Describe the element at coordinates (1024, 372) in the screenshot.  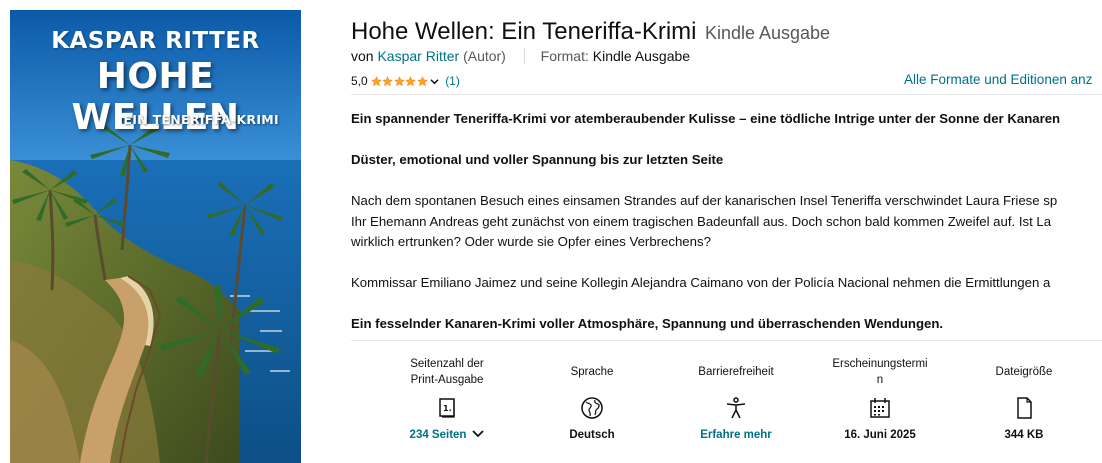
I see `detail-label: Dateigröße` at that location.